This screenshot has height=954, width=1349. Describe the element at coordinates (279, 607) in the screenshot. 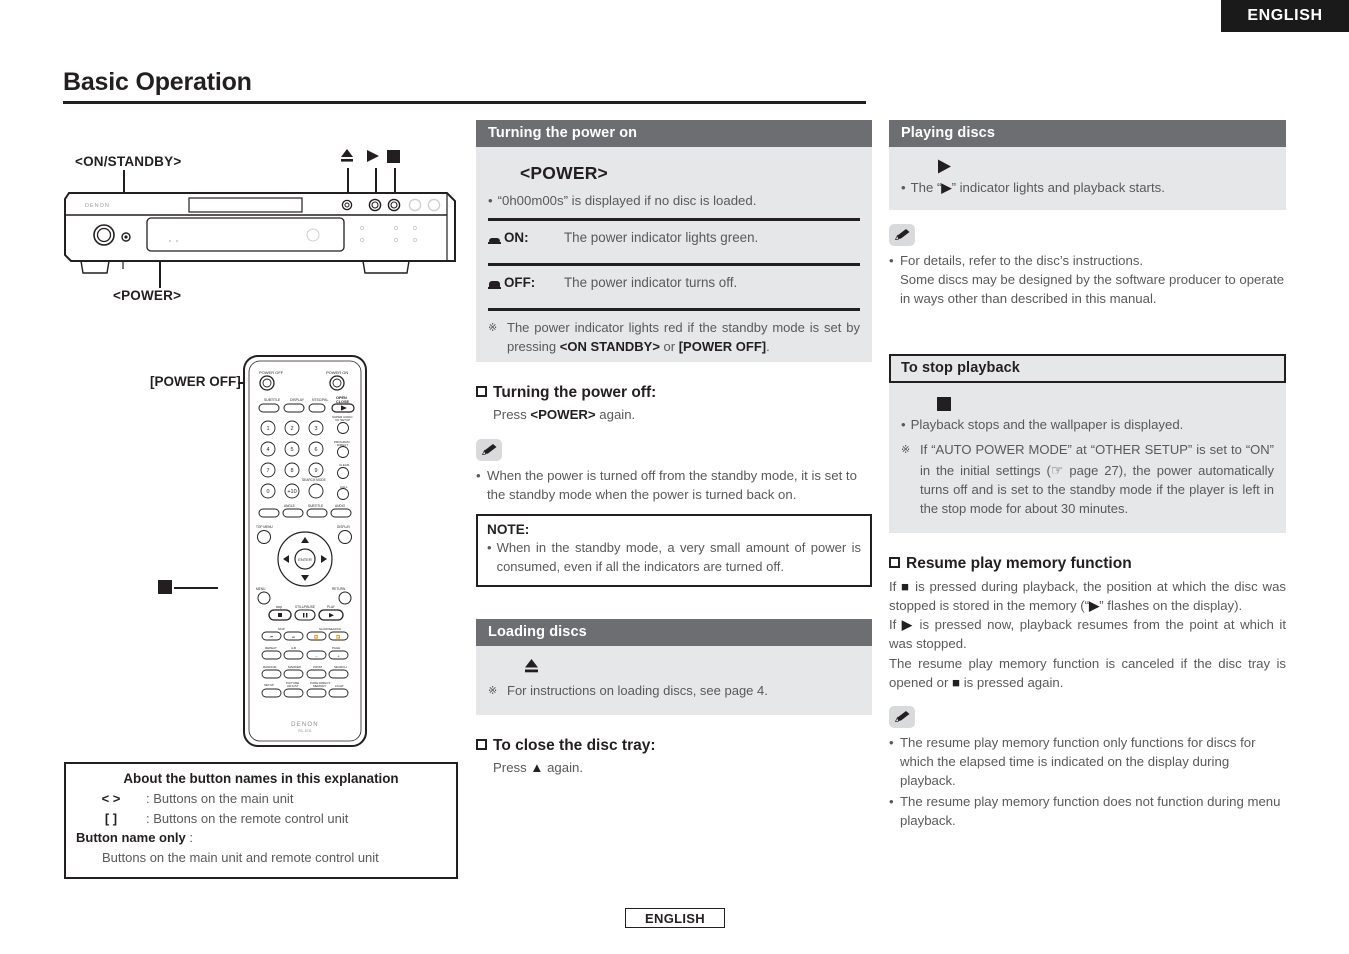

I see `svg-text: stop` at that location.